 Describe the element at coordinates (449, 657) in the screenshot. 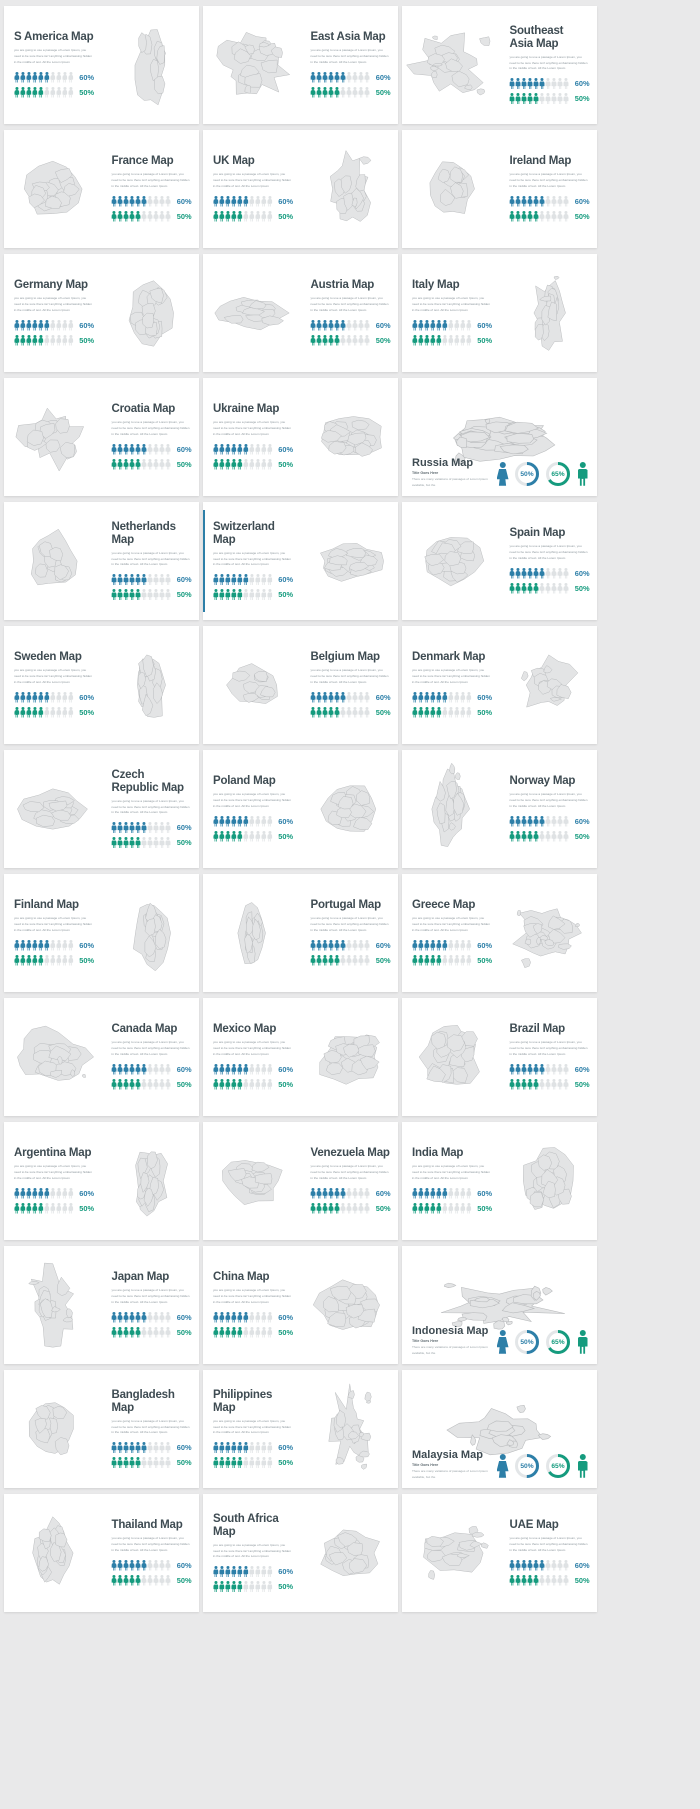

I see `card-title: Denmark Map` at that location.